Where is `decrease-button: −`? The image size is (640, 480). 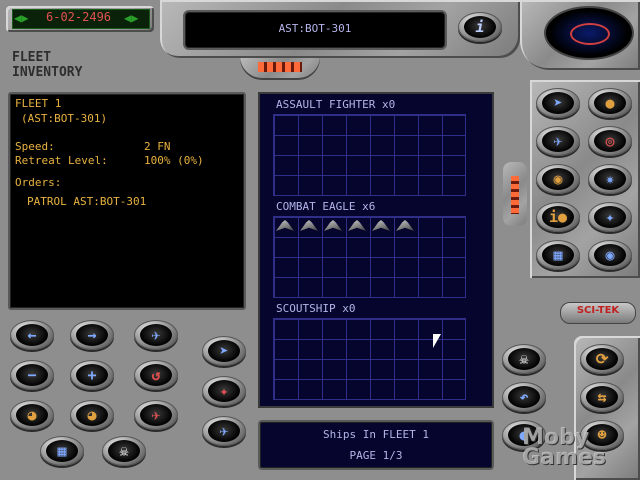 decrease-button: − is located at coordinates (32, 375).